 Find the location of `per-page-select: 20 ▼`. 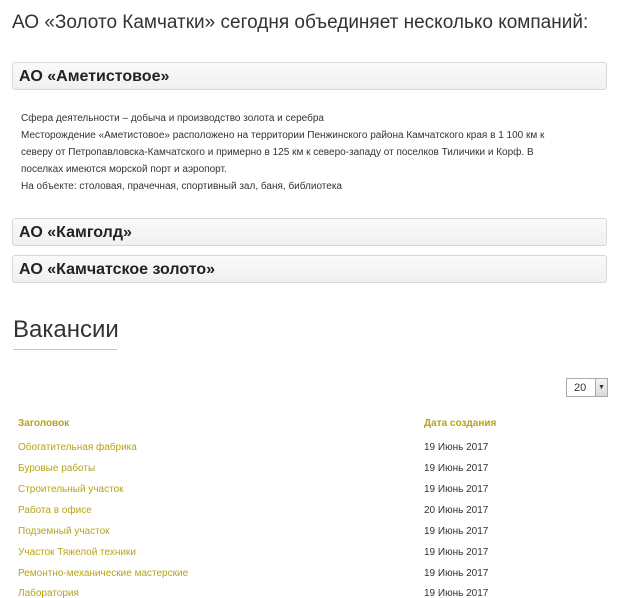

per-page-select: 20 ▼ is located at coordinates (587, 387).